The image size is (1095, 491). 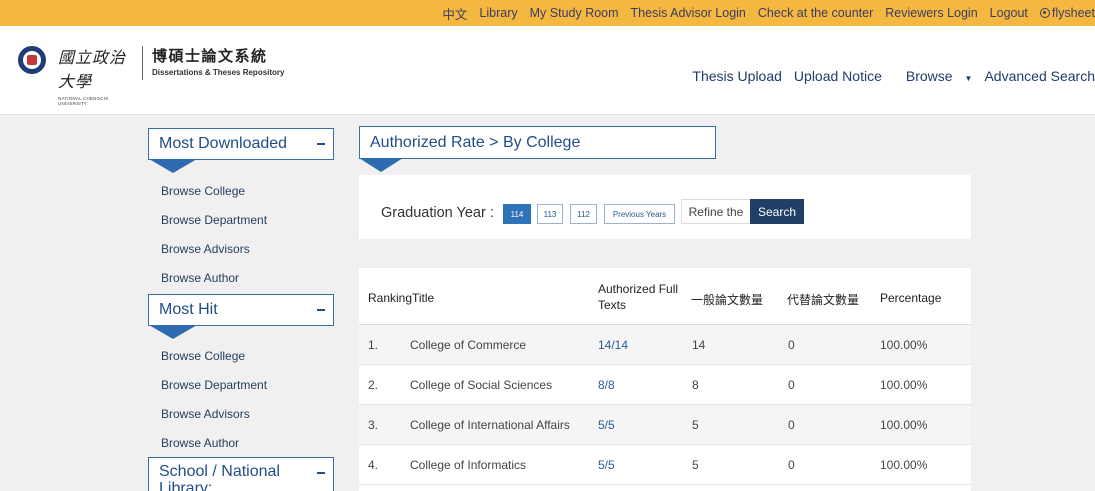 I want to click on university-logo: 國立政治大學 NATIONAL CHENGCHI UNIVERSITY, so click(x=97, y=75).